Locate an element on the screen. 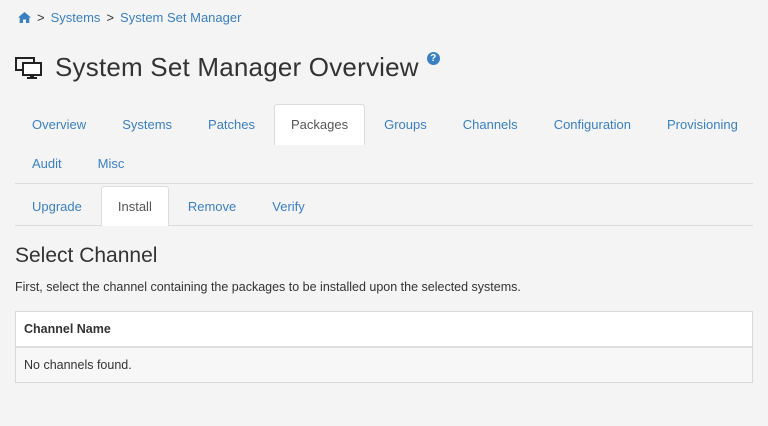  tab-groups: Groups is located at coordinates (405, 124).